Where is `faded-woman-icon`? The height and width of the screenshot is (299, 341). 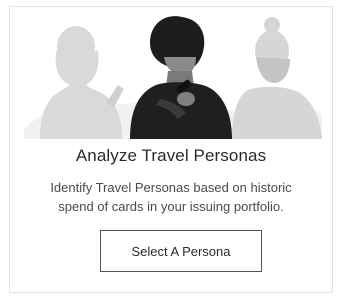 faded-woman-icon is located at coordinates (82, 82).